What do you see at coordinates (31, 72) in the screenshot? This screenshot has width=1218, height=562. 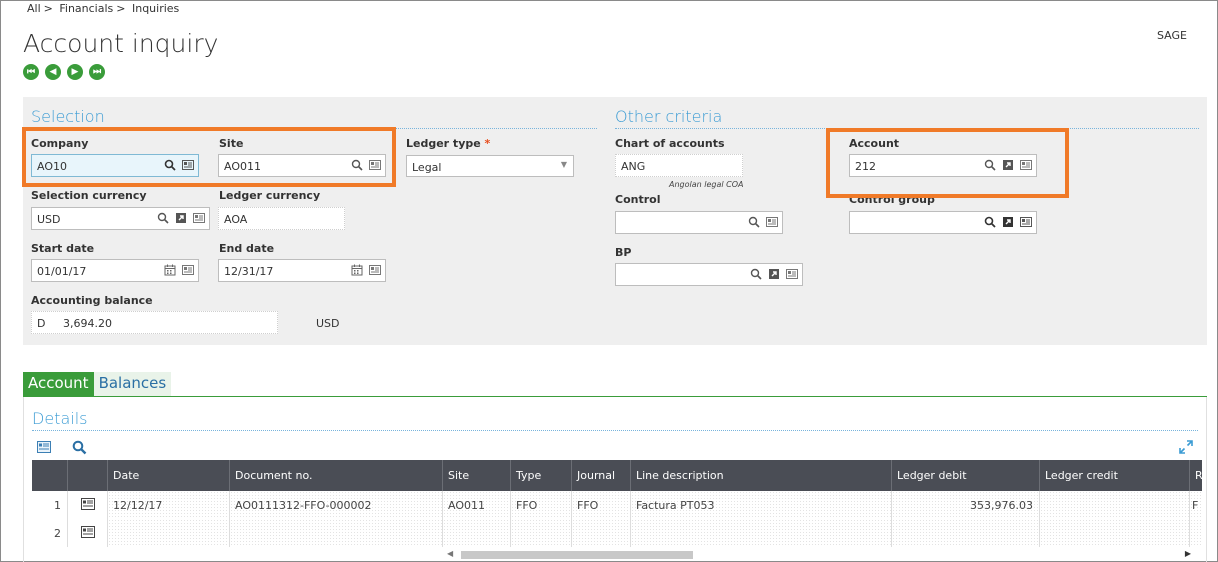 I see `first-record-icon: ⏮` at bounding box center [31, 72].